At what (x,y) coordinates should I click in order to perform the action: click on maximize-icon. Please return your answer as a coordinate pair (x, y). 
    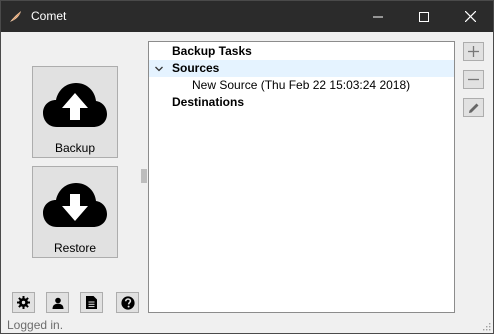
    Looking at the image, I should click on (424, 16).